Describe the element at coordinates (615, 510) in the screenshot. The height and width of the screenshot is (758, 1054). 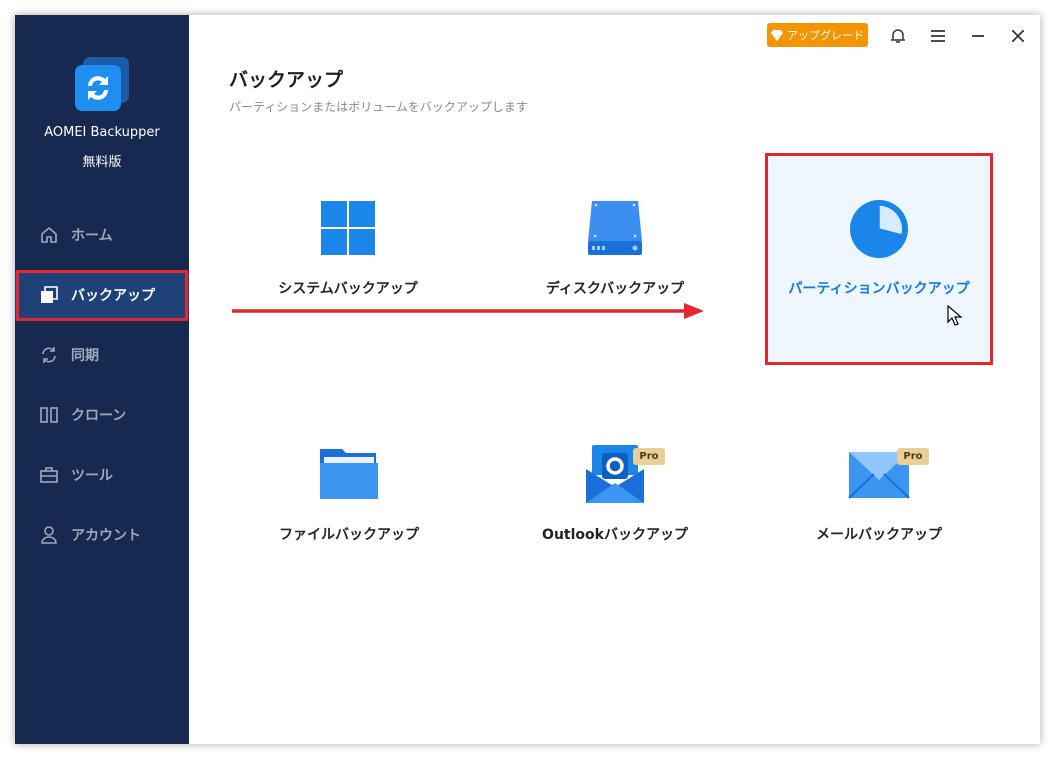
I see `option-outlook-backup: Pro Outlookバックアップ` at that location.